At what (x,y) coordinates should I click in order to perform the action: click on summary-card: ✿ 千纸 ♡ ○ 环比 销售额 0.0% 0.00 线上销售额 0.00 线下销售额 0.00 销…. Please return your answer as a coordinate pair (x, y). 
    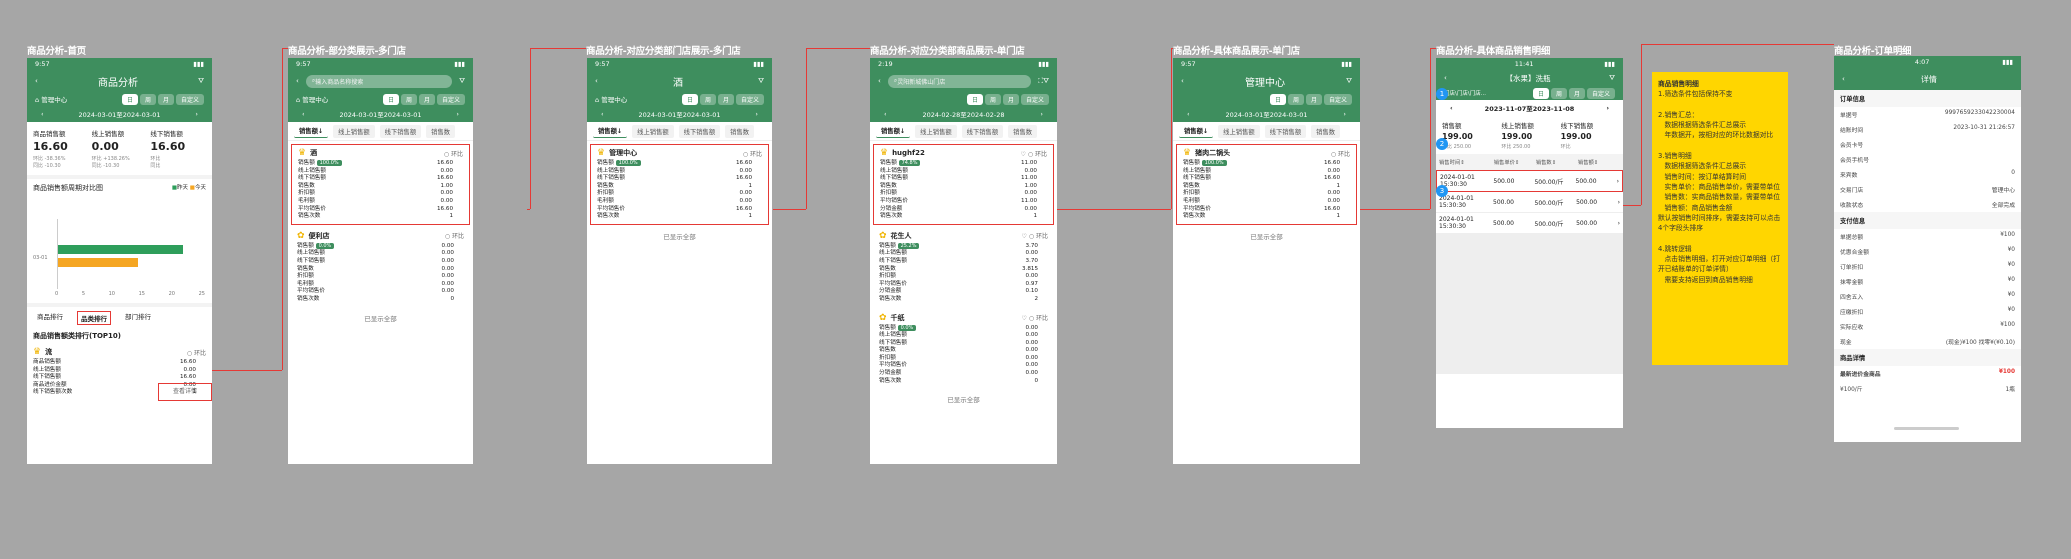
    Looking at the image, I should click on (963, 349).